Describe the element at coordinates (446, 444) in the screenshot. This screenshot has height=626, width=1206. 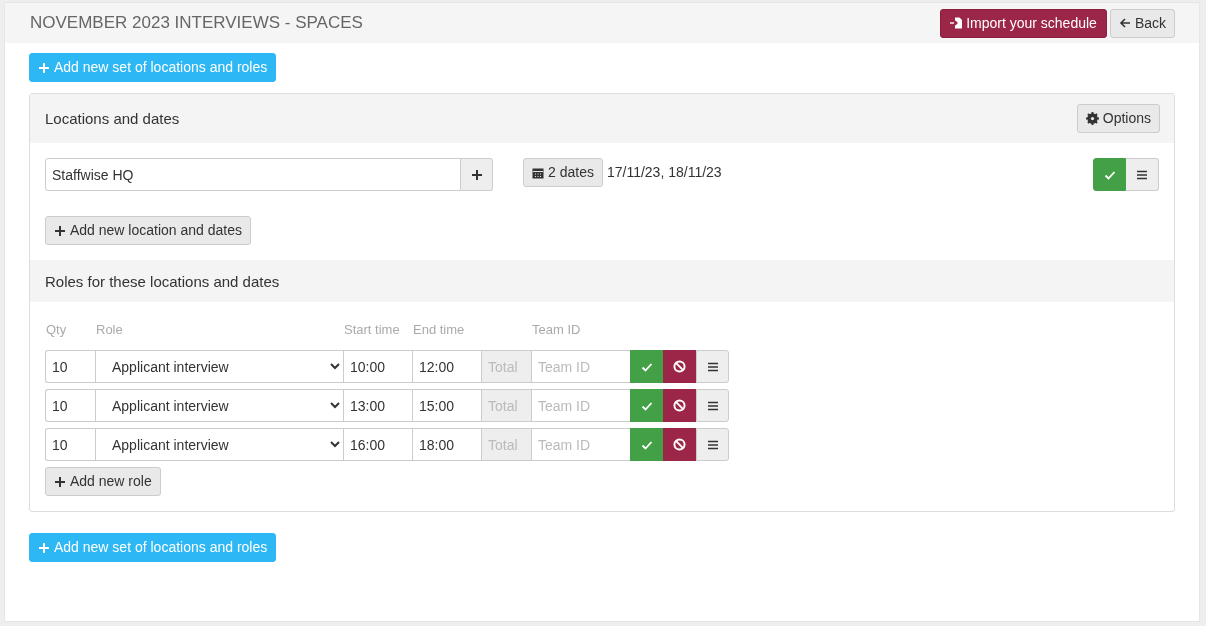
I see `end-time-input: 18:00` at that location.